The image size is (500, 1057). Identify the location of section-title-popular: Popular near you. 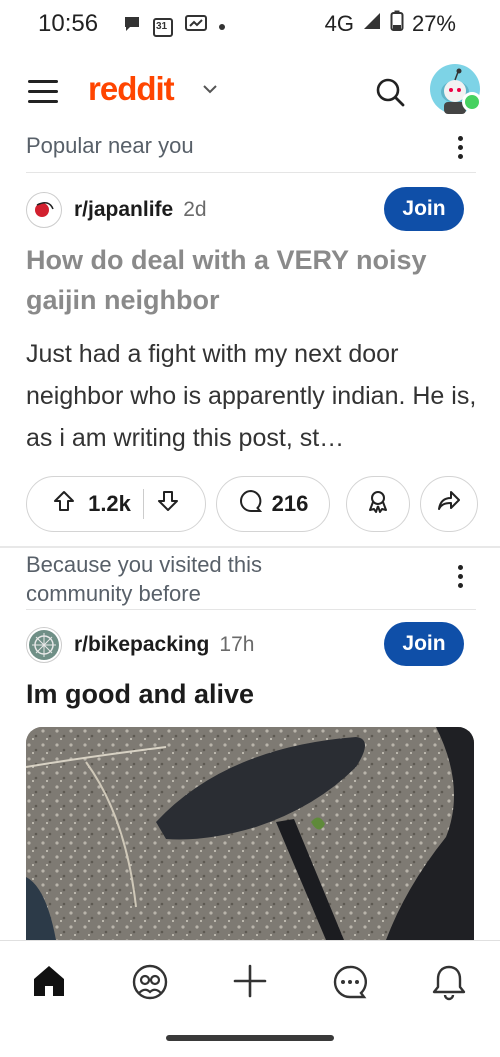
(110, 145).